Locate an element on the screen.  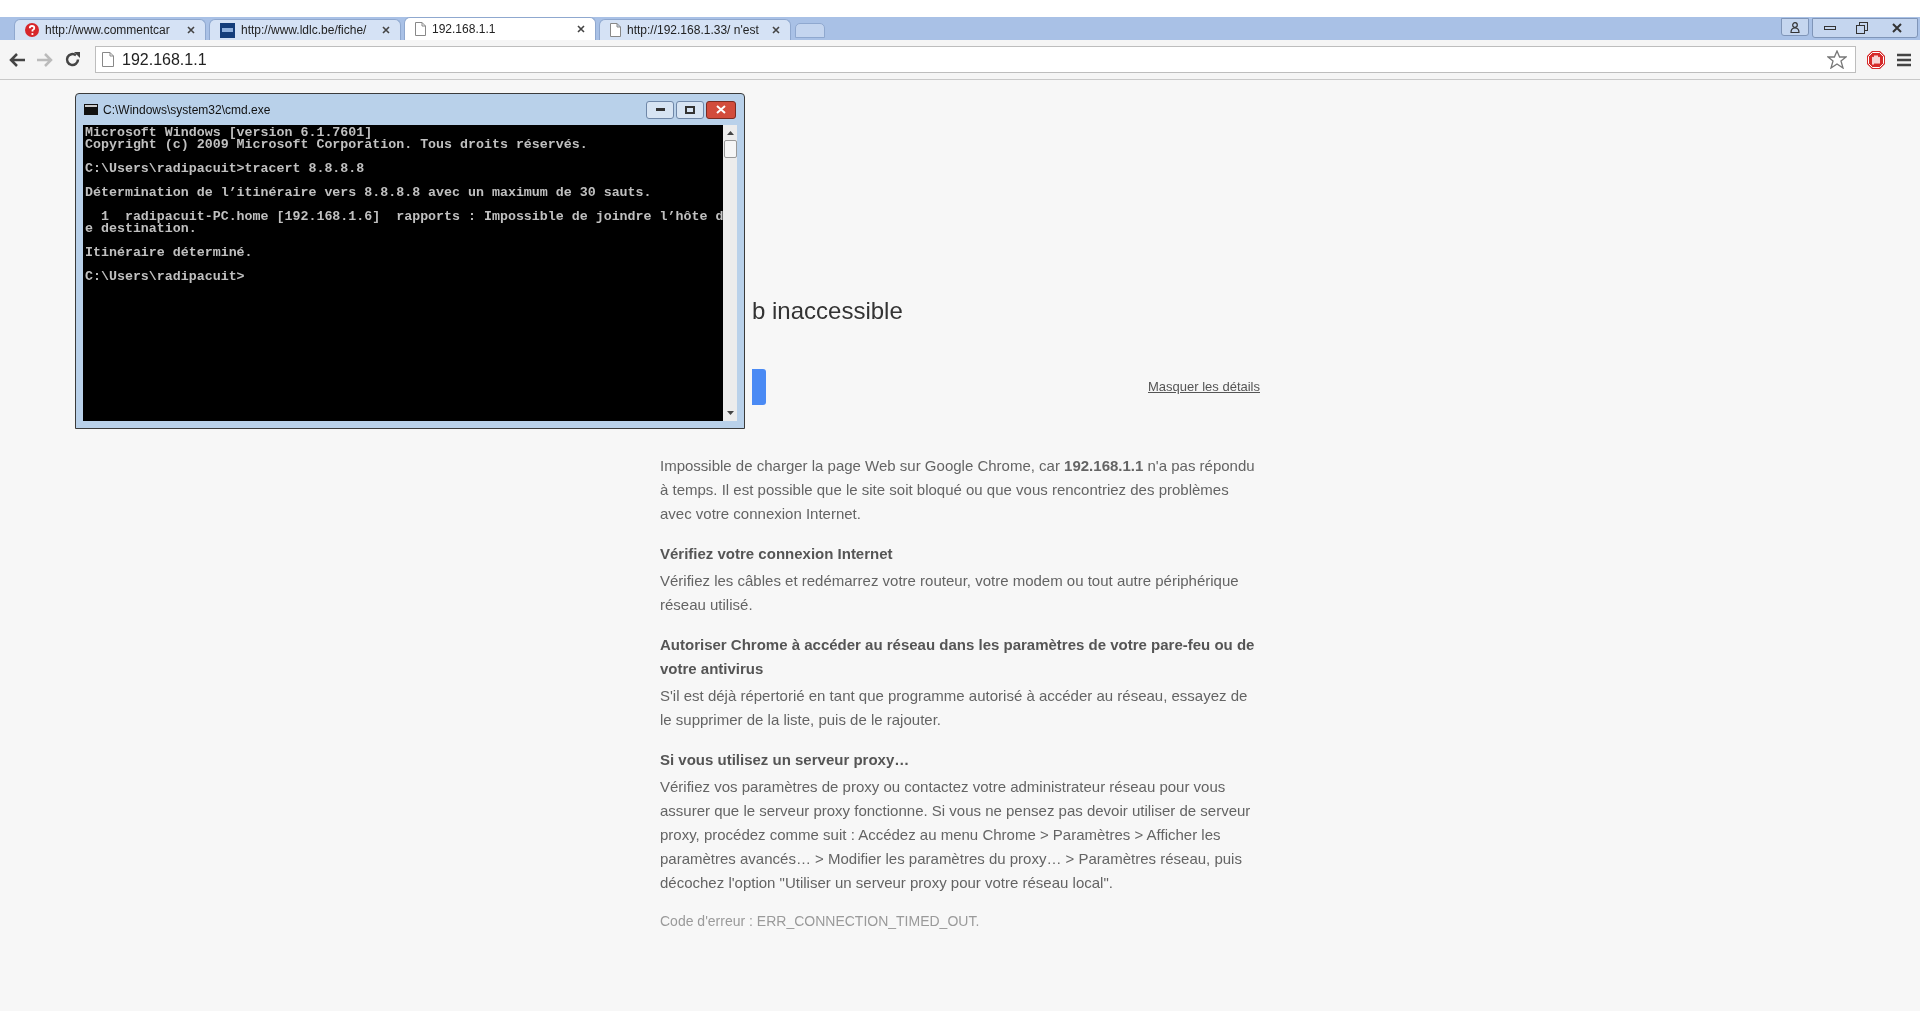
minimize-button is located at coordinates (660, 109).